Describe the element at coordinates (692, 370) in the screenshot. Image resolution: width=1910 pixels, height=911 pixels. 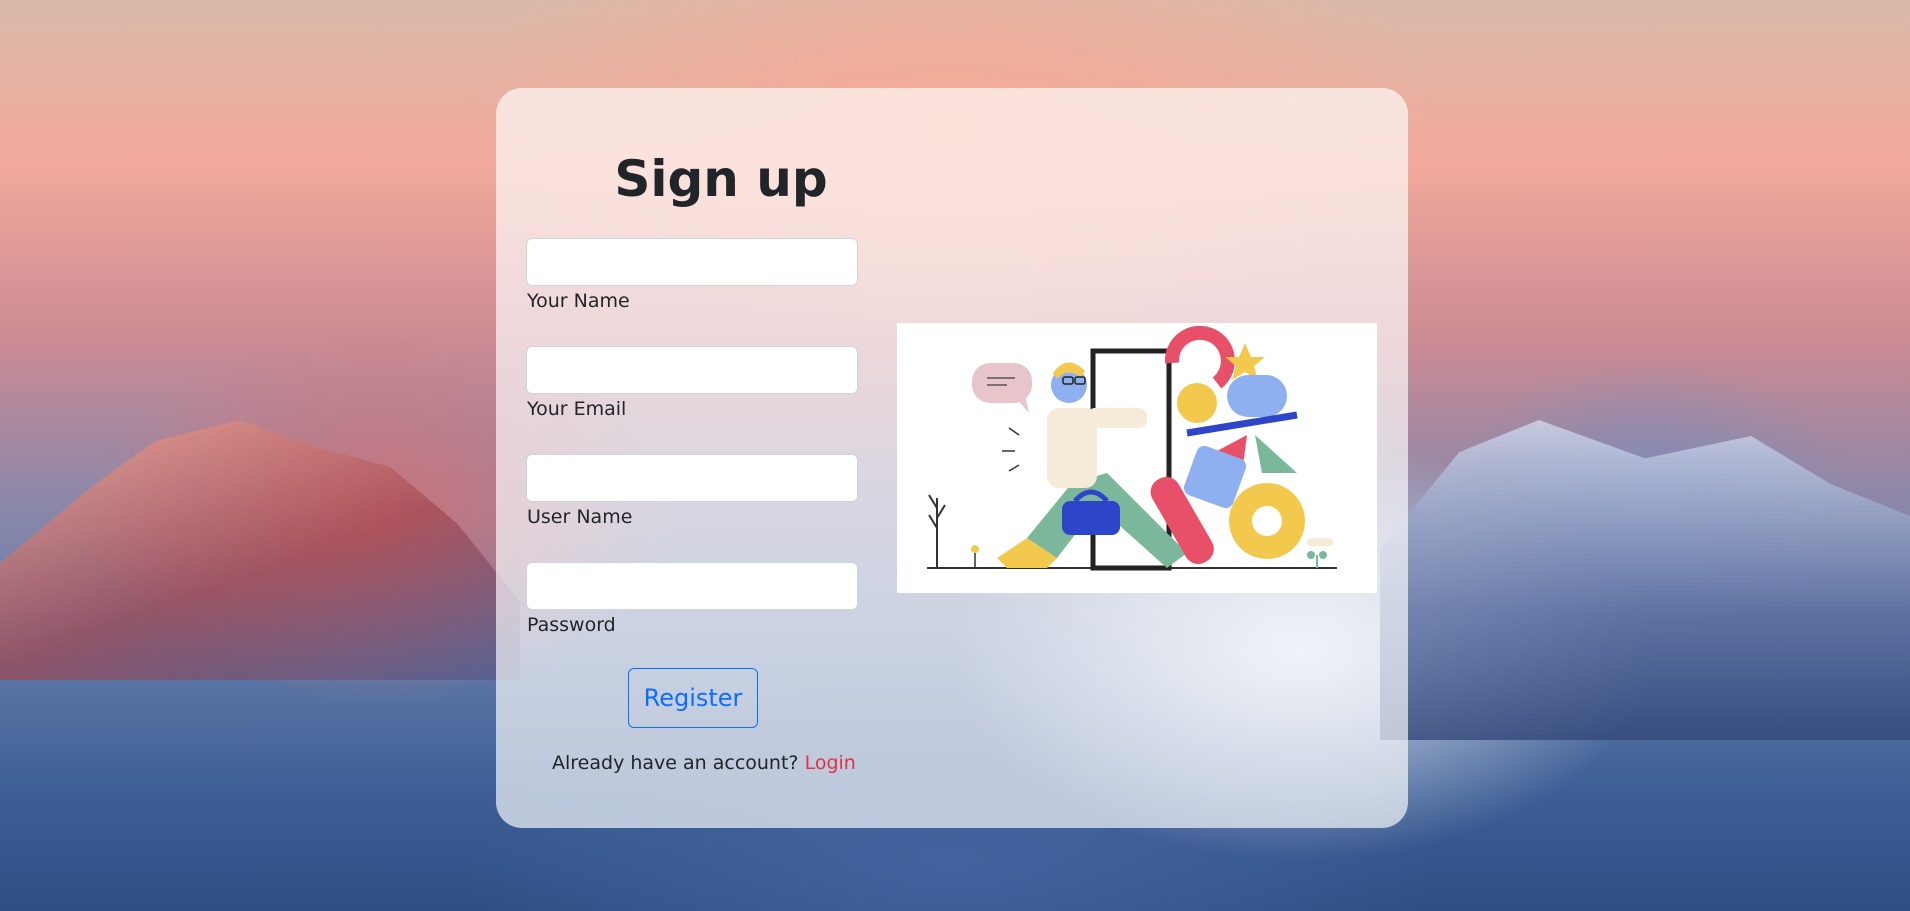
I see `email-input` at that location.